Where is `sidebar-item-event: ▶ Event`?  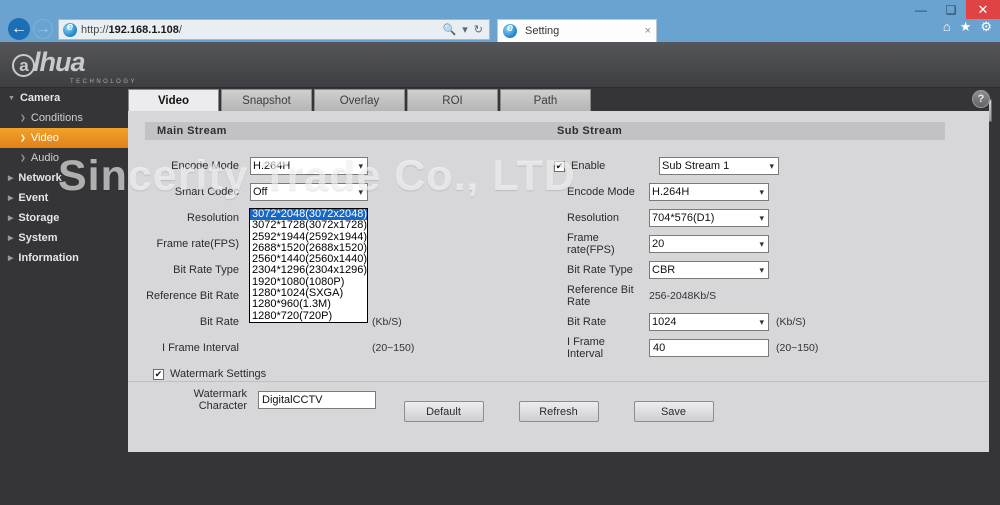
sidebar-item-event: ▶ Event is located at coordinates (64, 198).